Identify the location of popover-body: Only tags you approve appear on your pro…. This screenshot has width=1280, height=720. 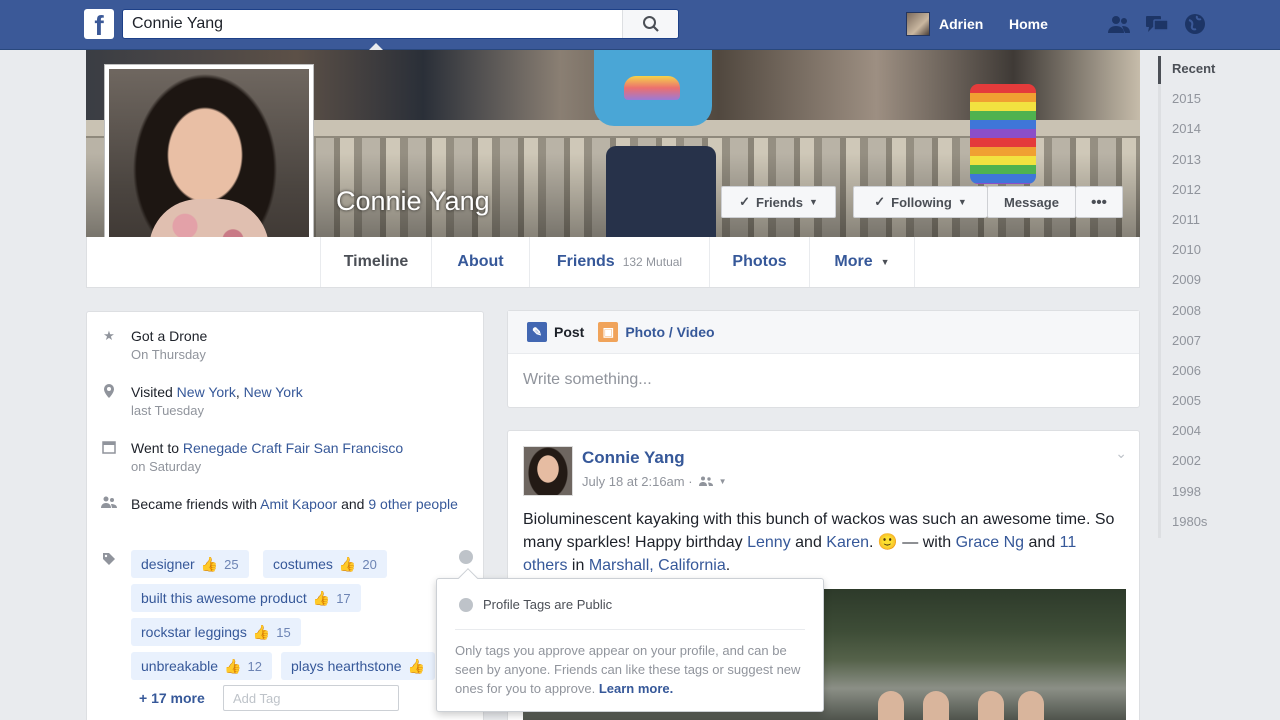
(633, 669).